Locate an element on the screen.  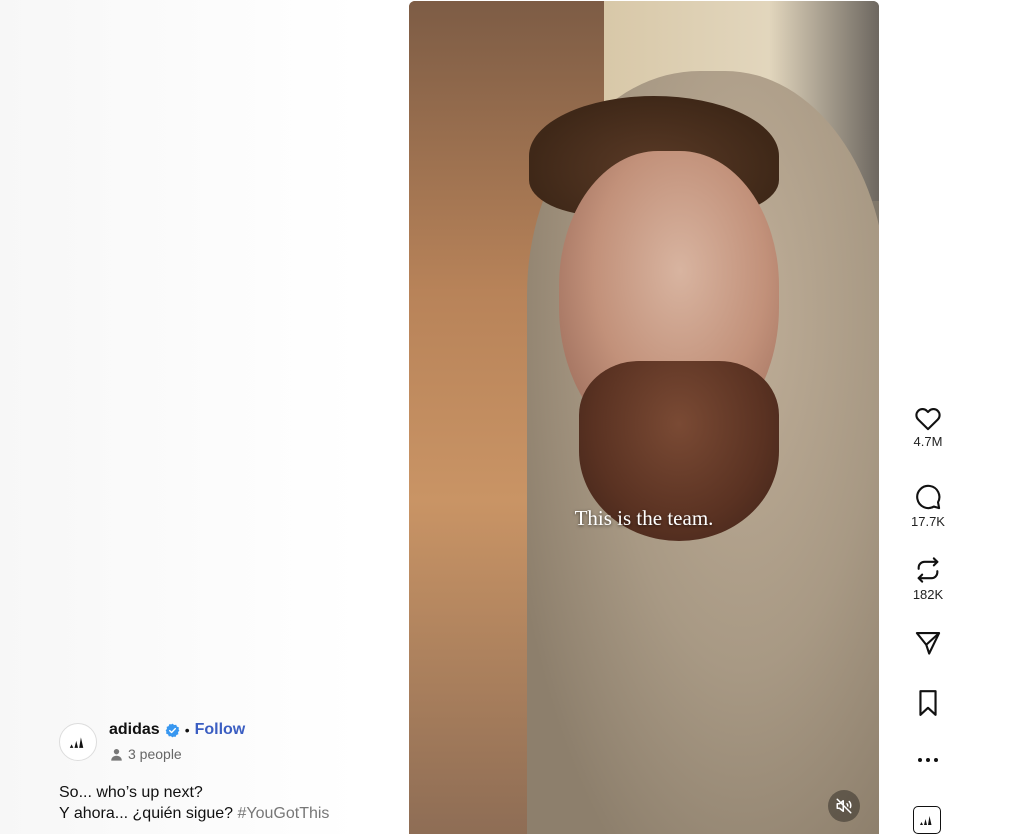
comment-bubble-icon is located at coordinates (928, 497).